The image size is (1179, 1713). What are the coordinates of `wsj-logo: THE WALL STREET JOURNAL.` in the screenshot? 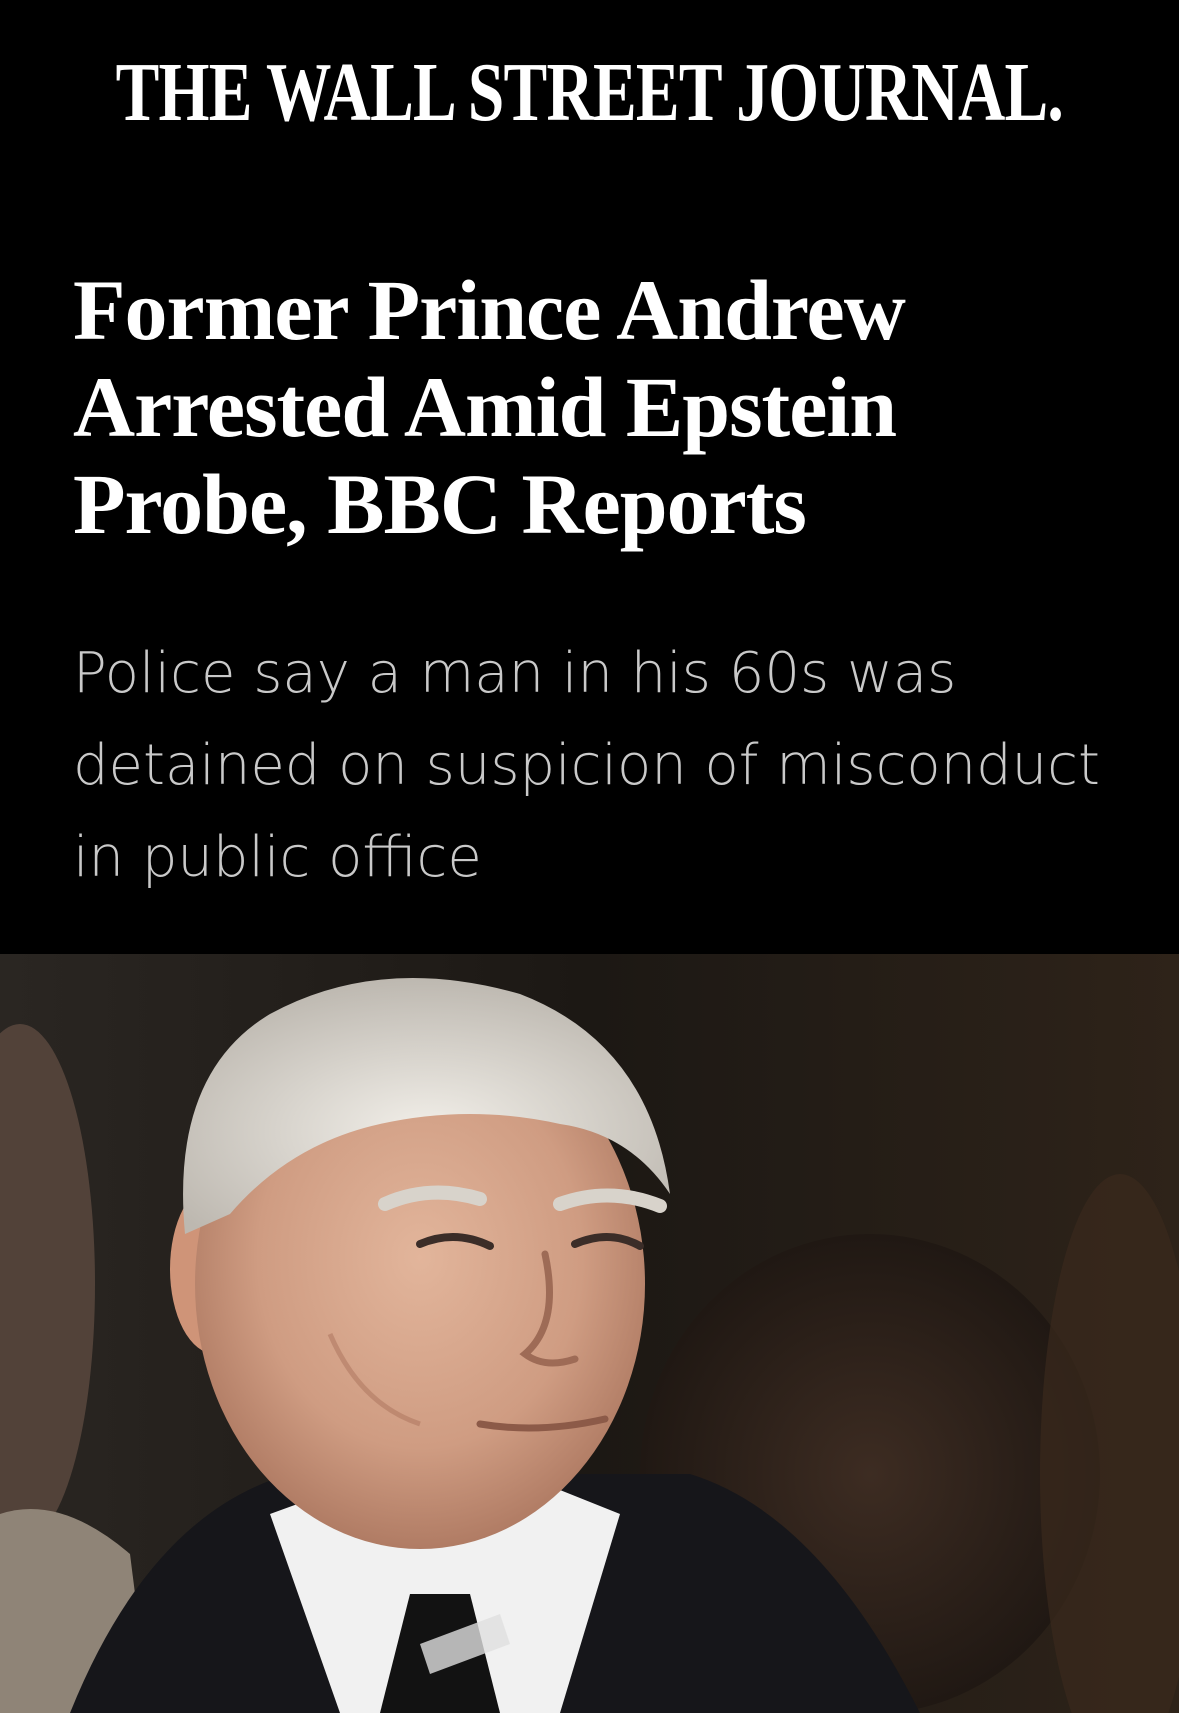 It's located at (590, 93).